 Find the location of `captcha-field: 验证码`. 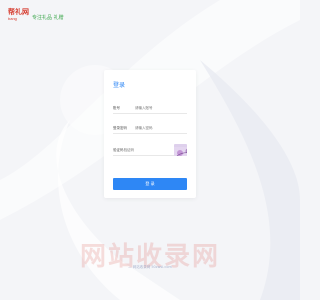

captcha-field: 验证码 is located at coordinates (150, 150).